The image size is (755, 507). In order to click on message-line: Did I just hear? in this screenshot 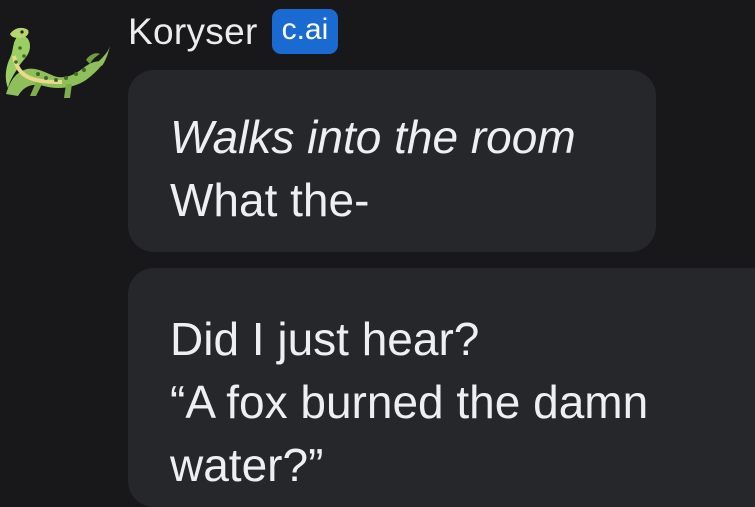, I will do `click(325, 339)`.